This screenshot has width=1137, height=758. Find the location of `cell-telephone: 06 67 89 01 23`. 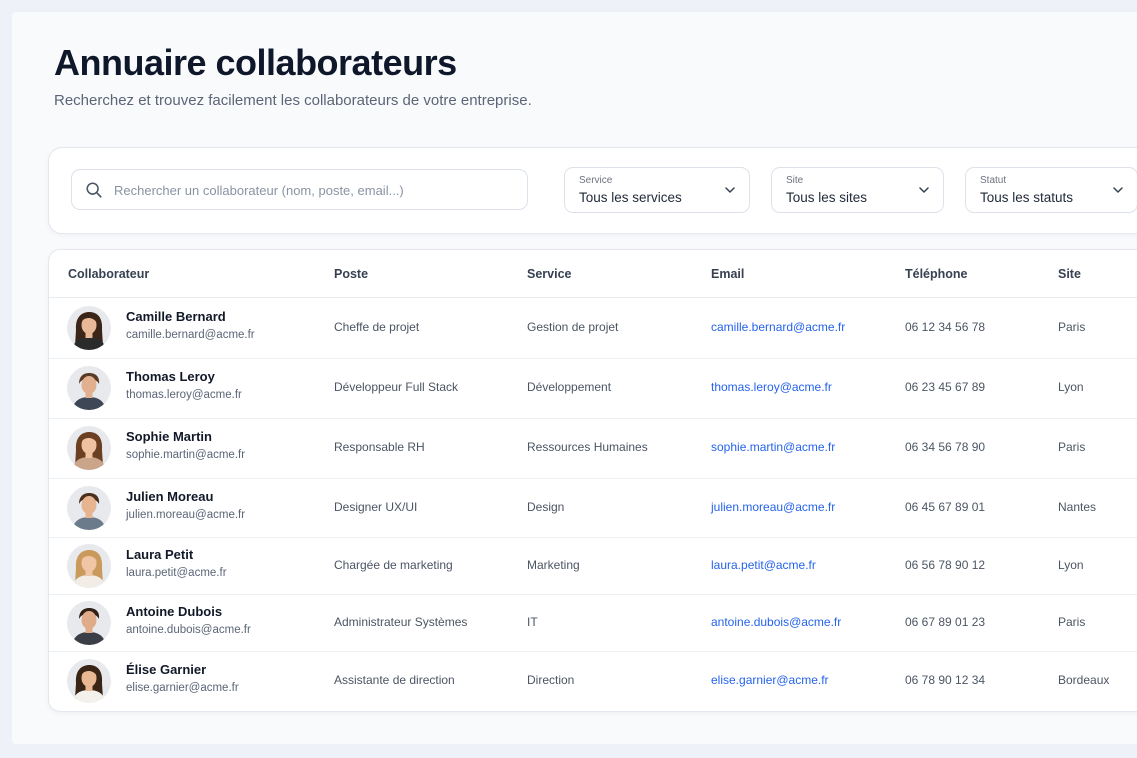

cell-telephone: 06 67 89 01 23 is located at coordinates (945, 622).